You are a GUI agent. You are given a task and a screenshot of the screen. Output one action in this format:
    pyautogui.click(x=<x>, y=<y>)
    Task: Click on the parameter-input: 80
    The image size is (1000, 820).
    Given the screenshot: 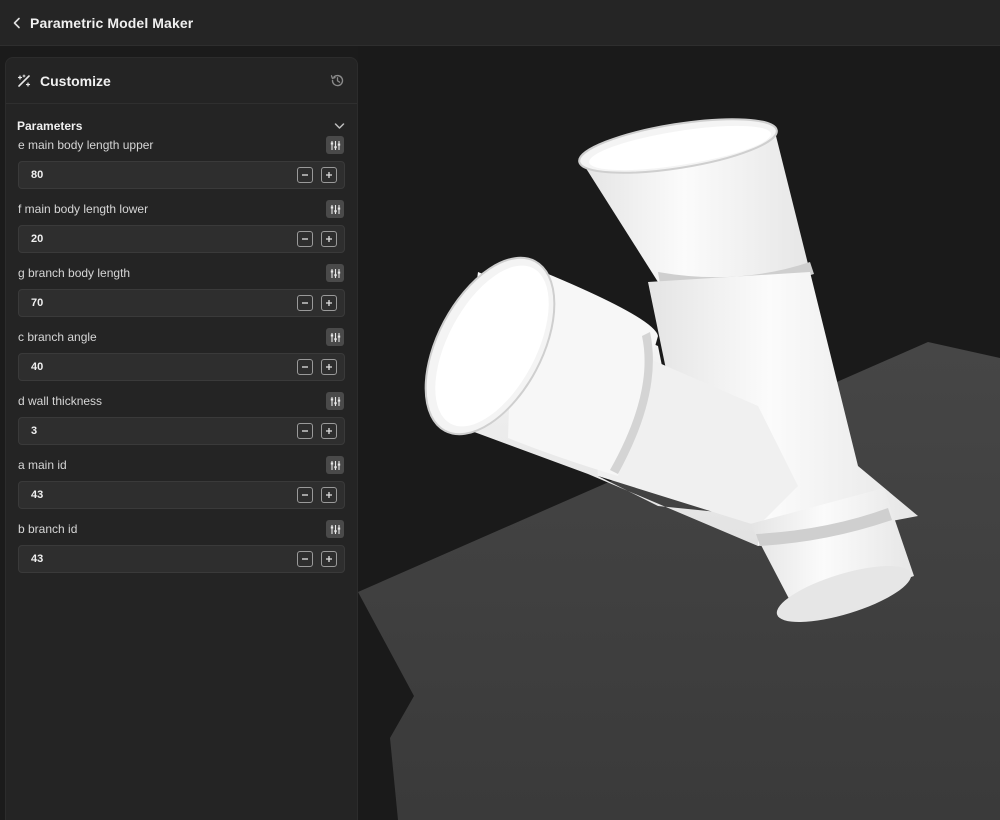 What is the action you would take?
    pyautogui.click(x=181, y=175)
    